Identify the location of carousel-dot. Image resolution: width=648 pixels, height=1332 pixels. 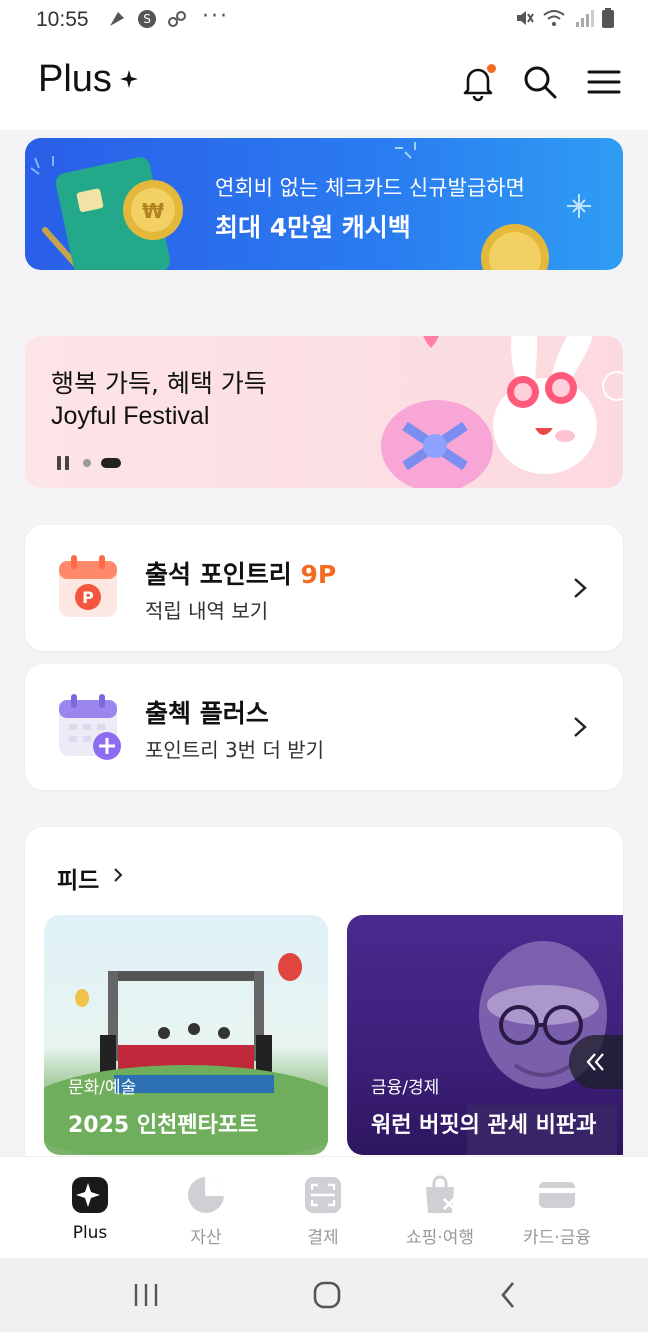
(87, 463).